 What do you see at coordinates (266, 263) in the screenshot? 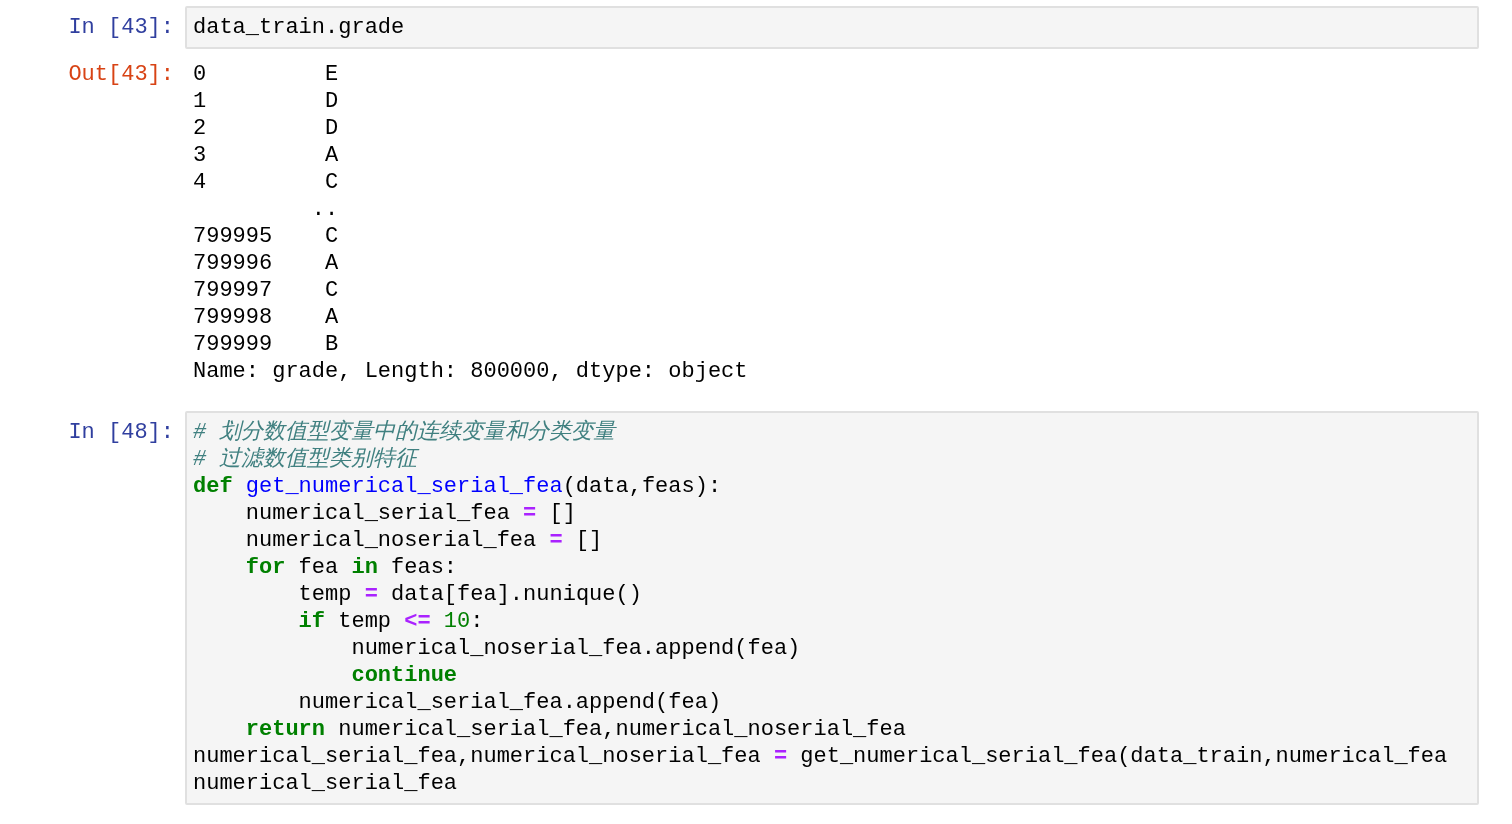
I see `output-line: 799996 A` at bounding box center [266, 263].